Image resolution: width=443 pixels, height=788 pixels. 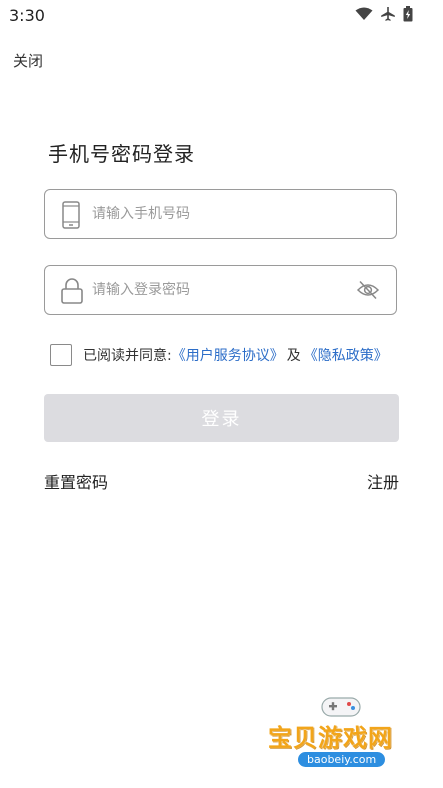 I want to click on watermark-url: baobeiy.com, so click(x=342, y=759).